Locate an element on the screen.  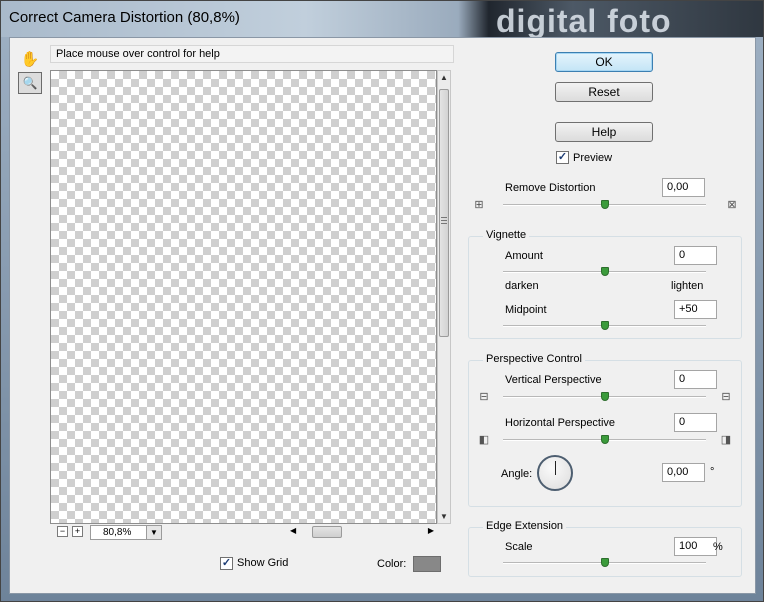
hand-icon: ✋ is located at coordinates (30, 59).